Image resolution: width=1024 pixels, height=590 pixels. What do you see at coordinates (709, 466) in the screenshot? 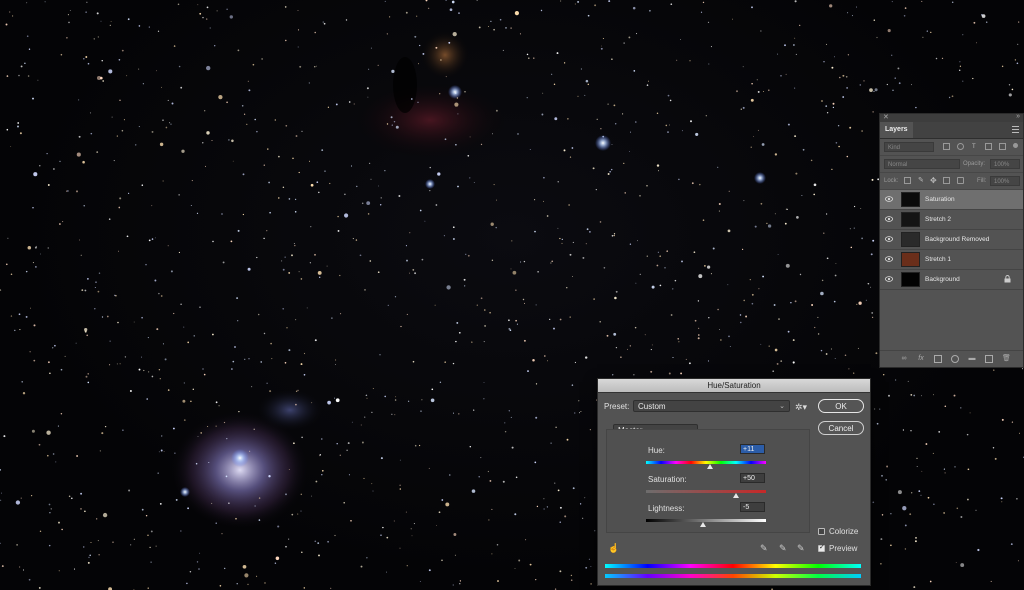
I see `hue-slider-thumb` at bounding box center [709, 466].